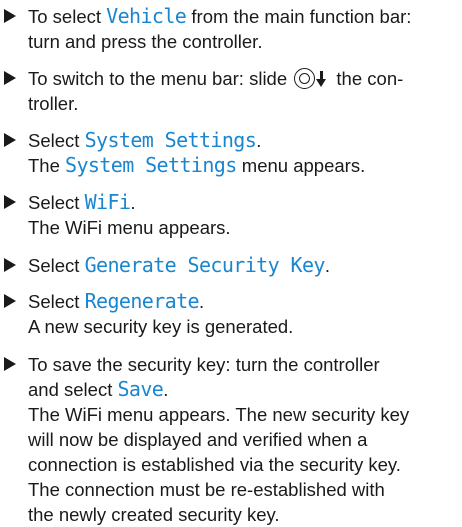 The height and width of the screenshot is (527, 462). What do you see at coordinates (47, 165) in the screenshot?
I see `text-segment: The` at bounding box center [47, 165].